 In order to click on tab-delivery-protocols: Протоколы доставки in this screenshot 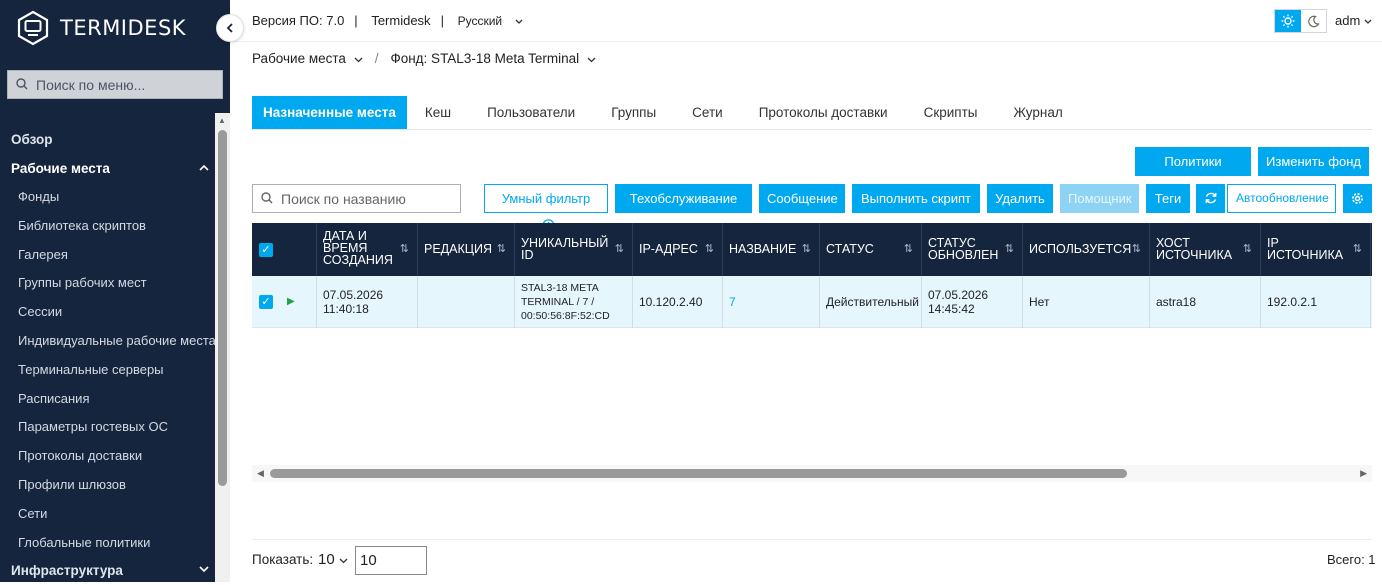, I will do `click(823, 112)`.